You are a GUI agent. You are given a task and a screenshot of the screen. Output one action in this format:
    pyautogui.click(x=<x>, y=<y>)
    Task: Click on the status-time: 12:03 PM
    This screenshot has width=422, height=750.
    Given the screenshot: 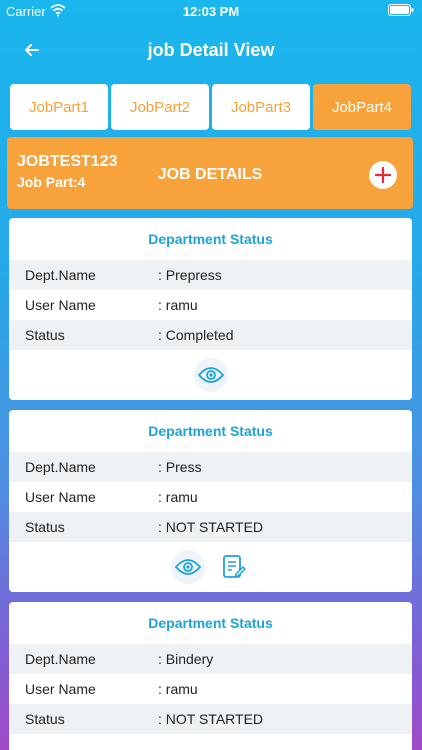 What is the action you would take?
    pyautogui.click(x=211, y=11)
    